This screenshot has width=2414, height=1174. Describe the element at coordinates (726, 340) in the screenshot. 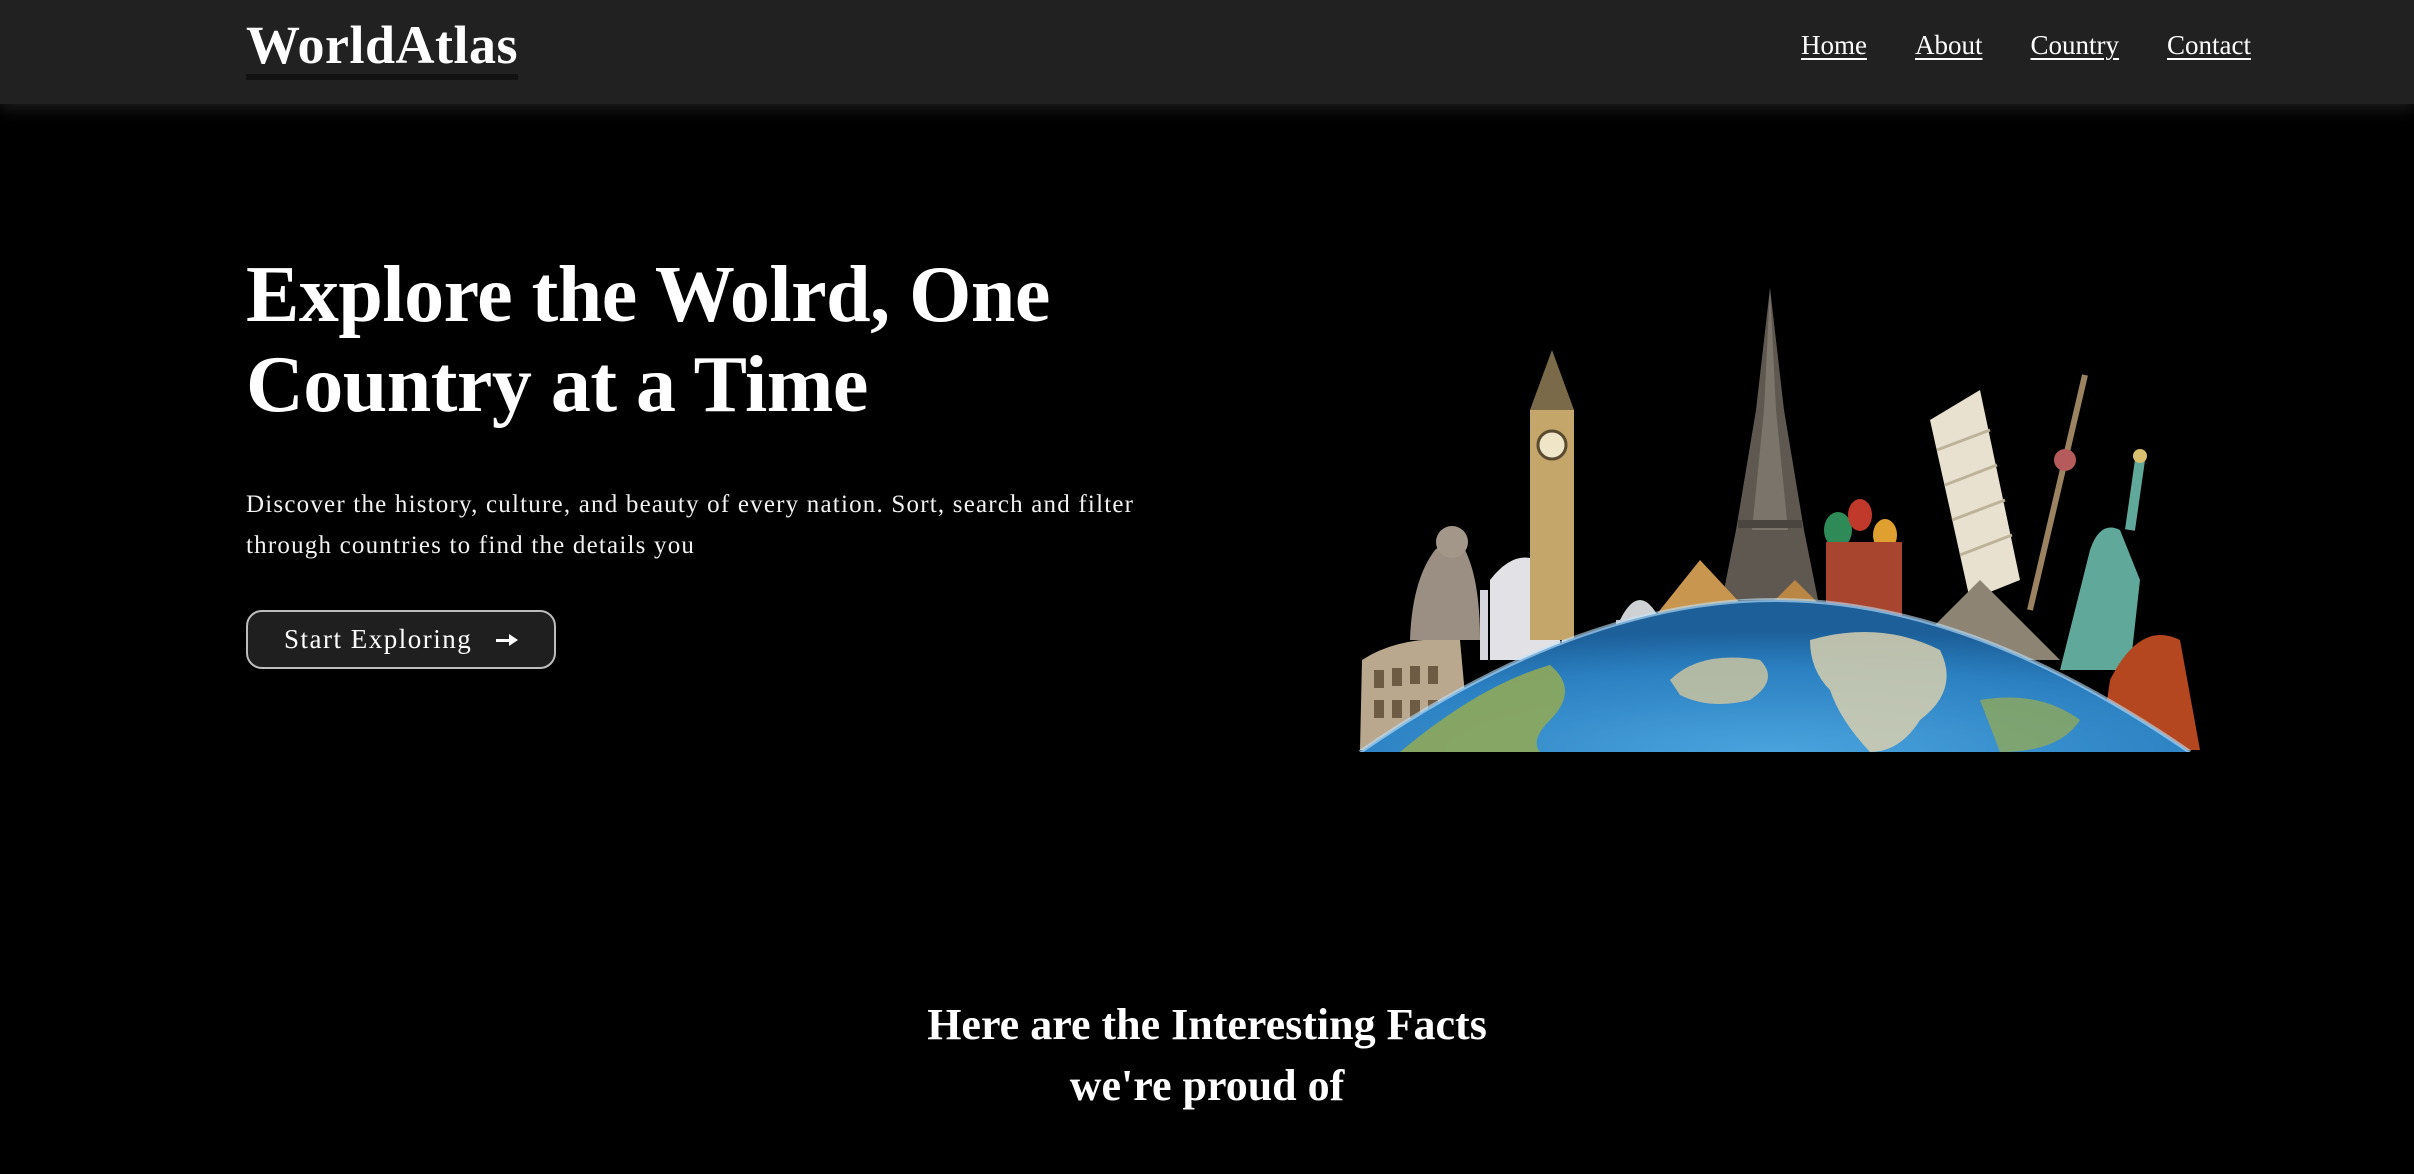

I see `hero-title: Explore the Wolrd, One Country at a Time` at that location.